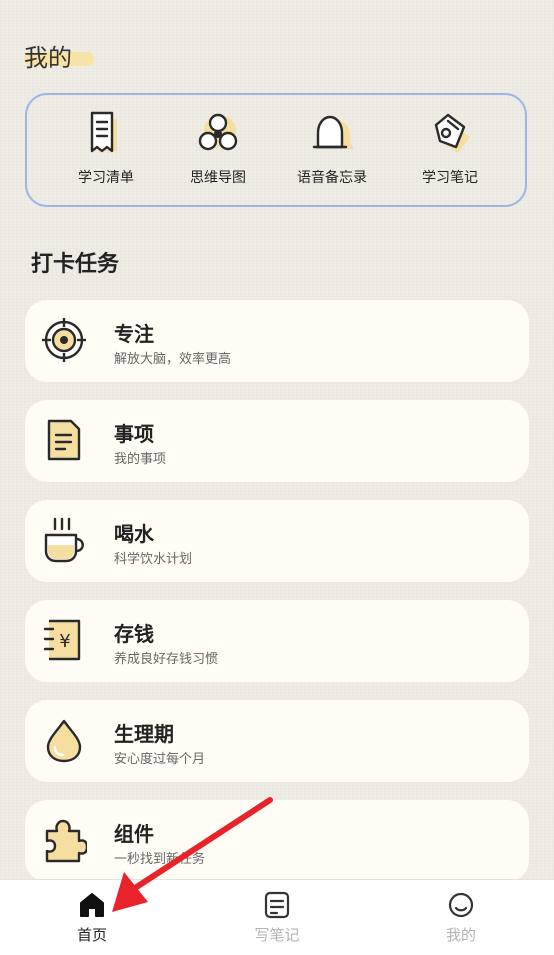  Describe the element at coordinates (166, 659) in the screenshot. I see `task-subtitle: 养成良好存钱习惯` at that location.